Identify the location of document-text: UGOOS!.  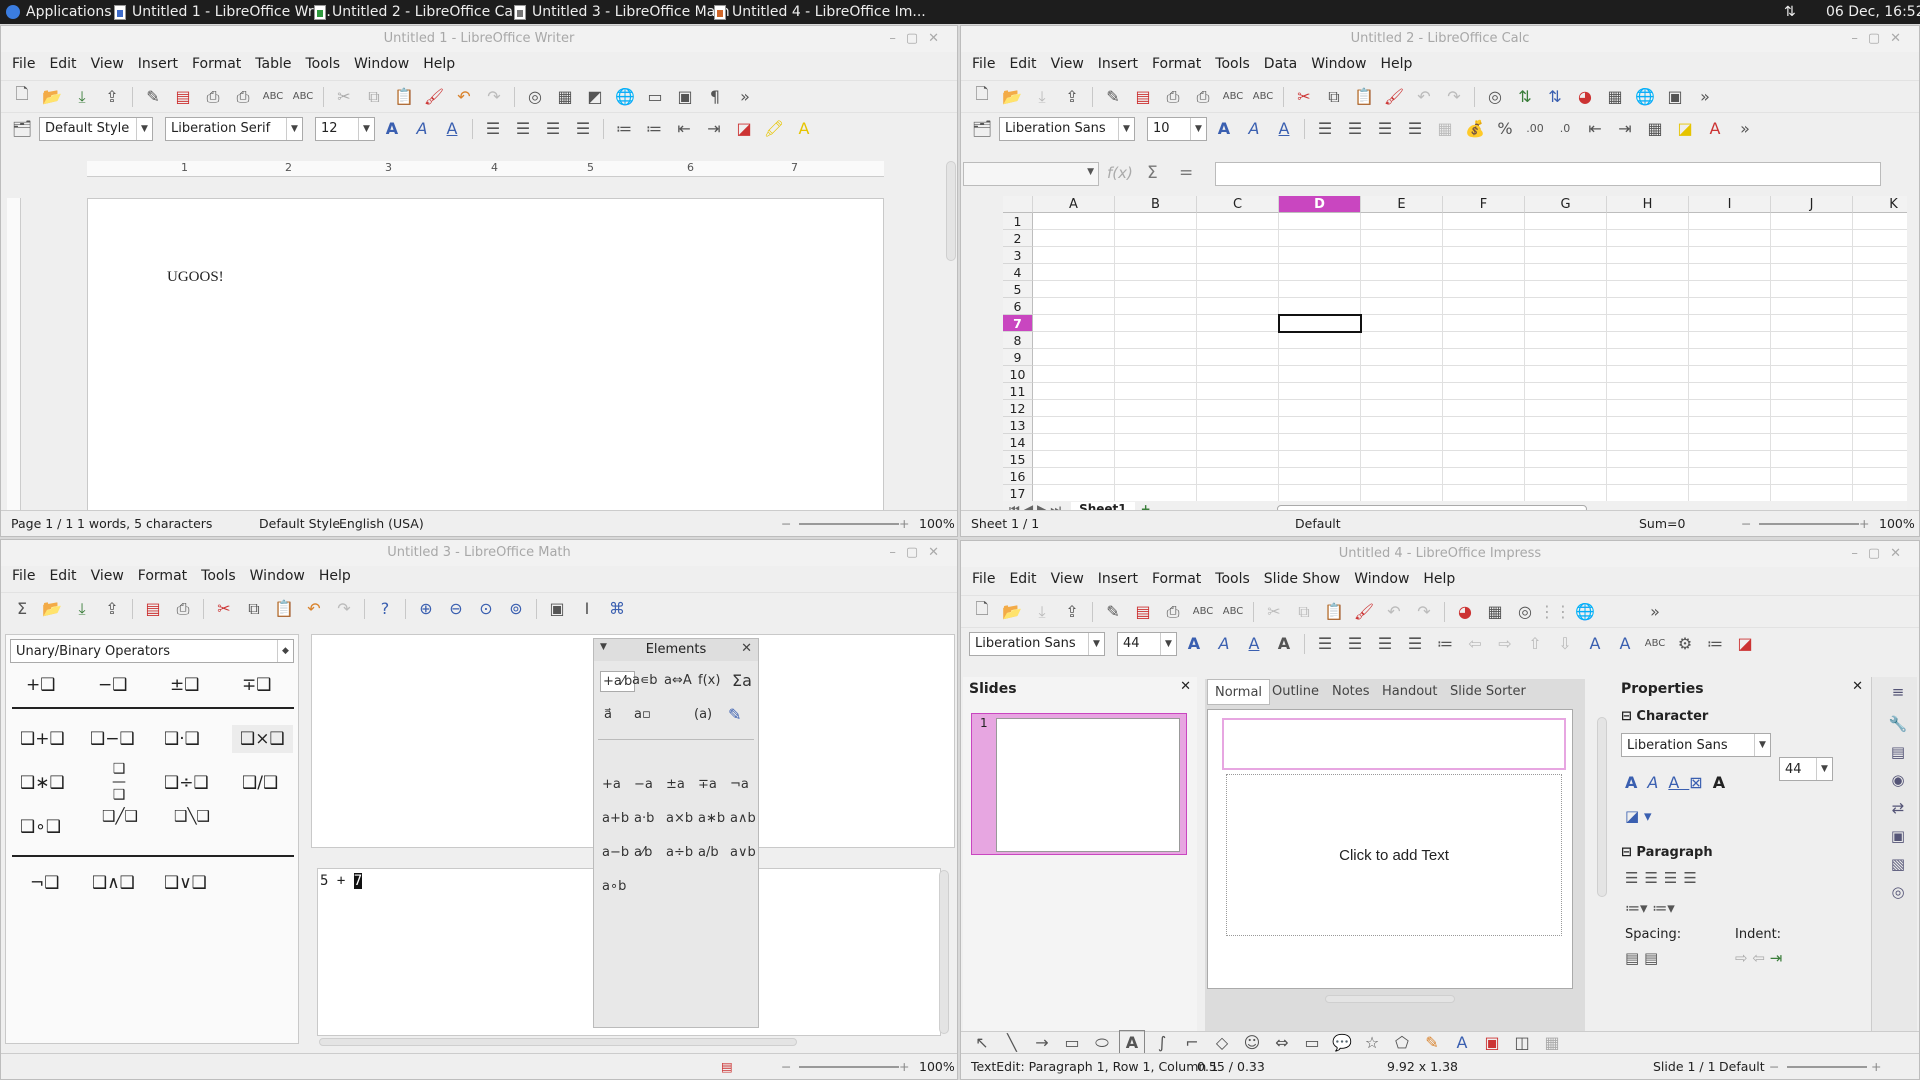
(195, 277).